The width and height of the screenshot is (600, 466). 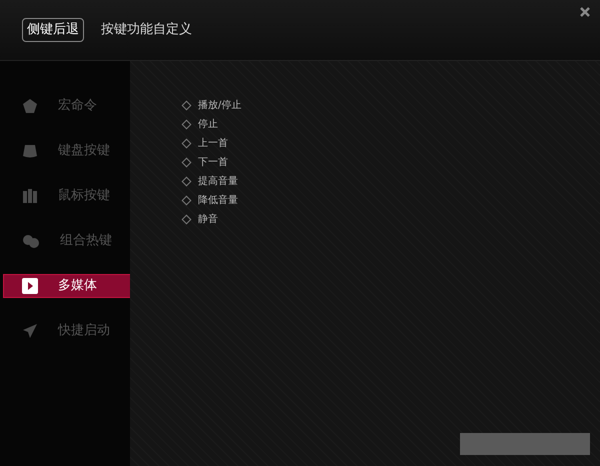 I want to click on media-option: 静音, so click(x=391, y=219).